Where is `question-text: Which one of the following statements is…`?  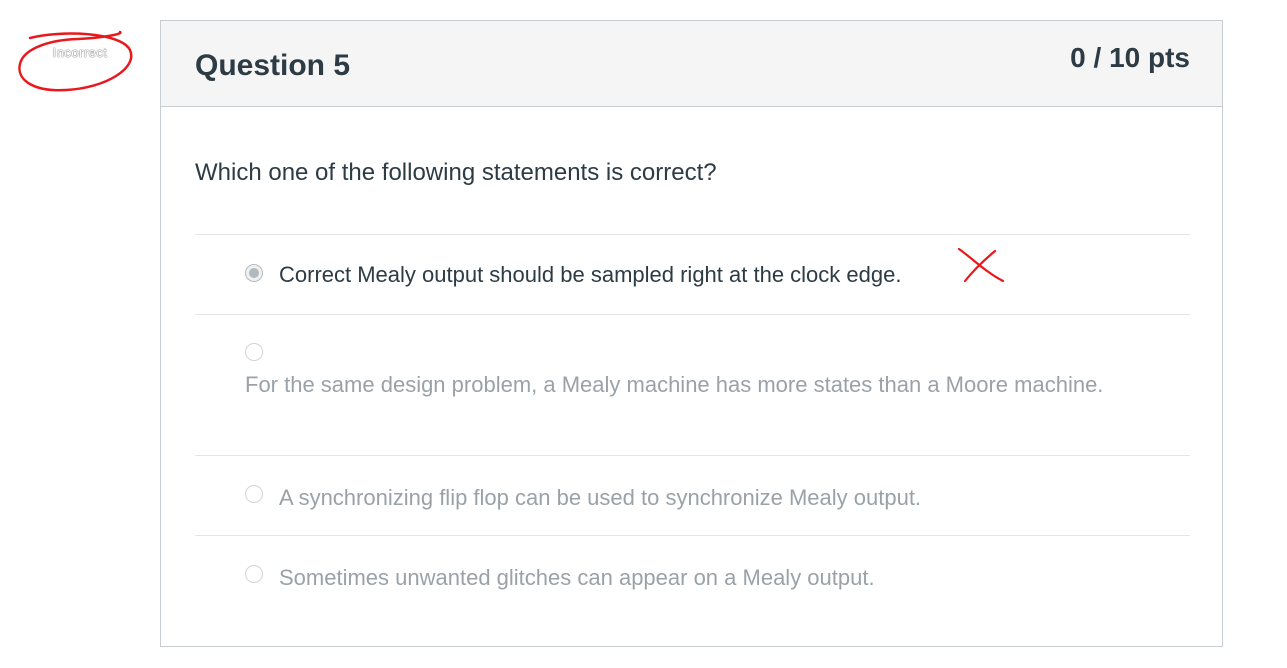
question-text: Which one of the following statements is… is located at coordinates (456, 172).